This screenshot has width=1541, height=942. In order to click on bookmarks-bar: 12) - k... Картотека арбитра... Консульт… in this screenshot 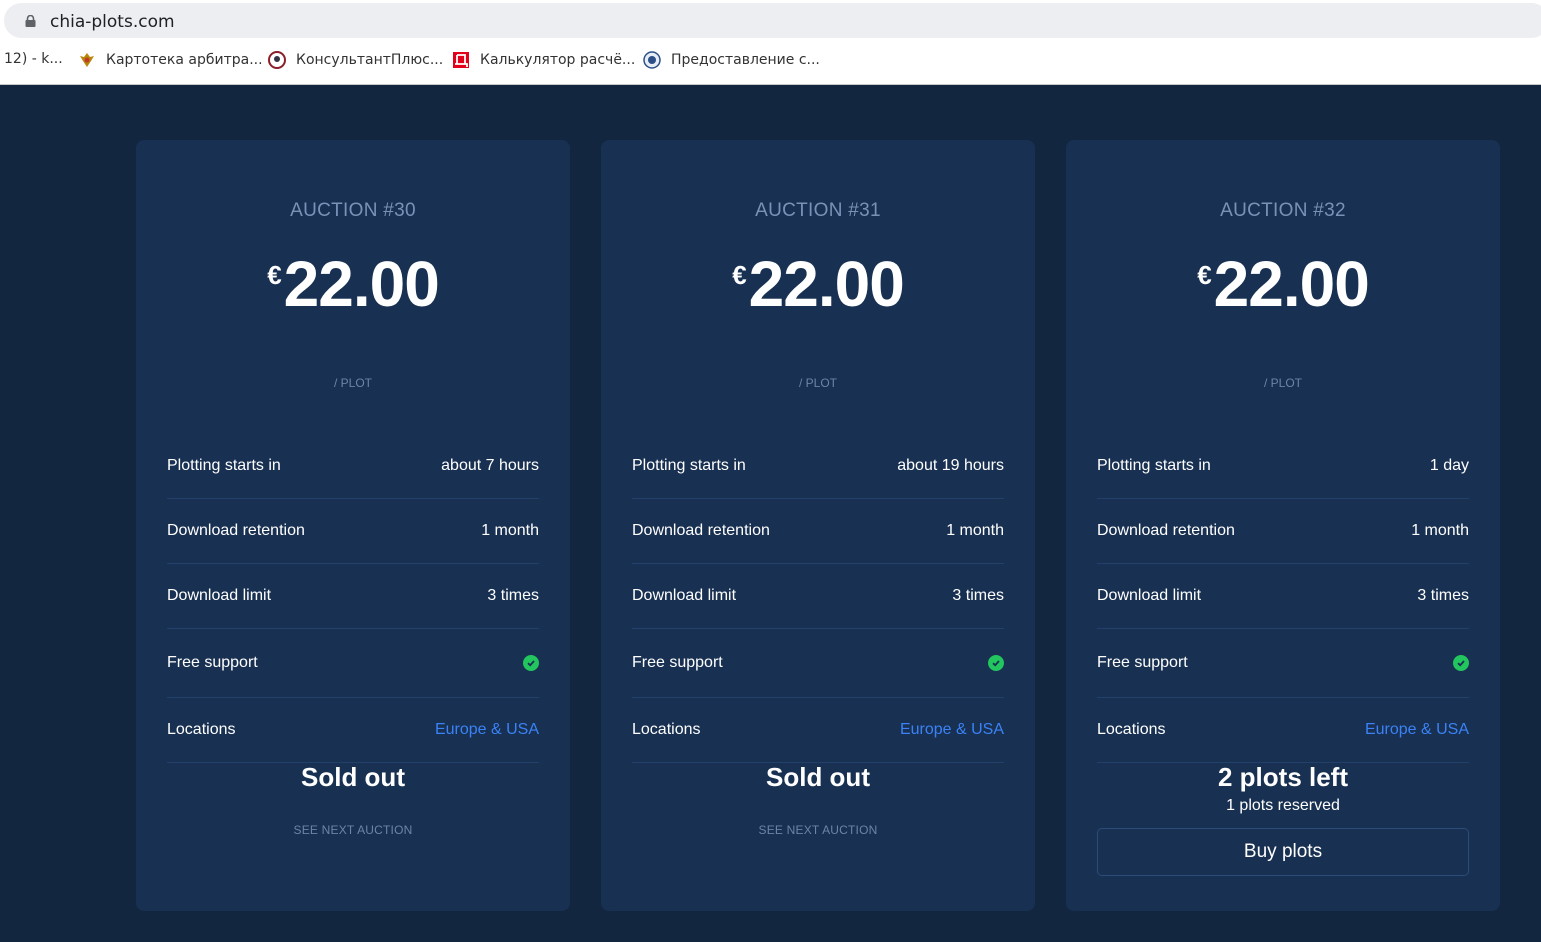, I will do `click(770, 61)`.